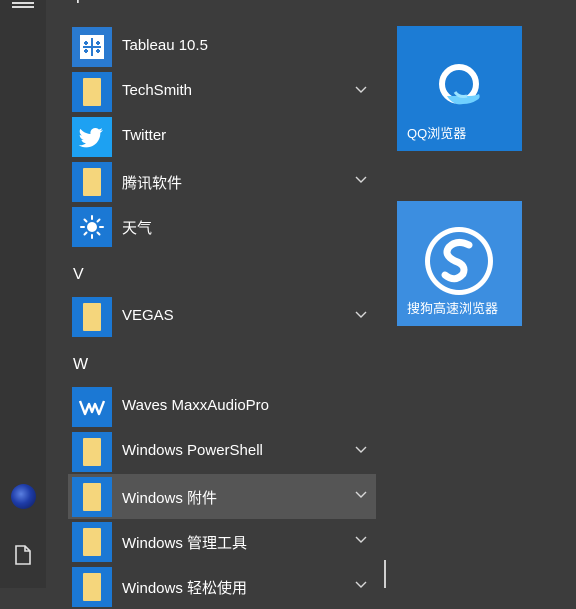  Describe the element at coordinates (222, 46) in the screenshot. I see `app-item-tableau: Tableau 10.5` at that location.